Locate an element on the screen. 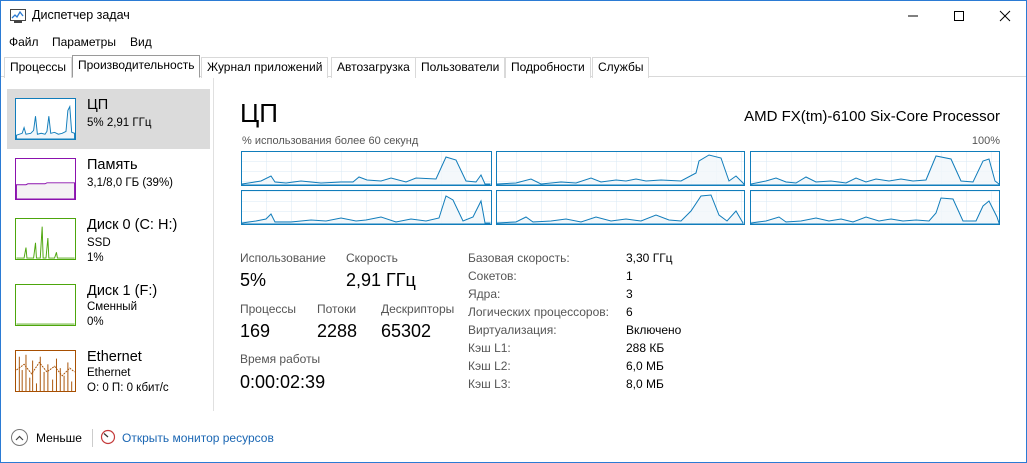 Image resolution: width=1027 pixels, height=463 pixels. minimize-button is located at coordinates (913, 16).